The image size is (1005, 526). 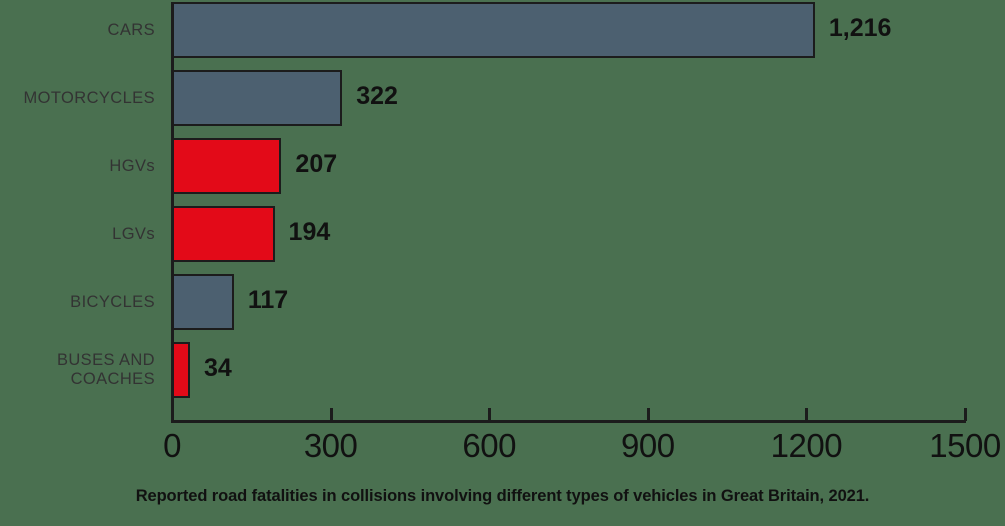 What do you see at coordinates (330, 445) in the screenshot?
I see `x-axis-tick-label: 300` at bounding box center [330, 445].